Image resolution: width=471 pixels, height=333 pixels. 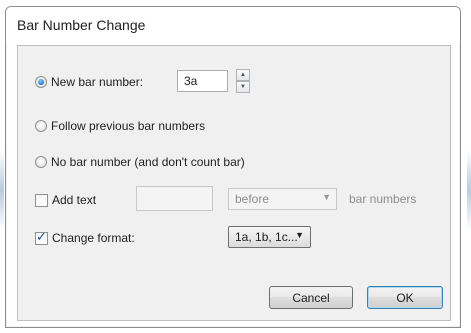 I want to click on triangle-up-icon: ▲, so click(x=243, y=75).